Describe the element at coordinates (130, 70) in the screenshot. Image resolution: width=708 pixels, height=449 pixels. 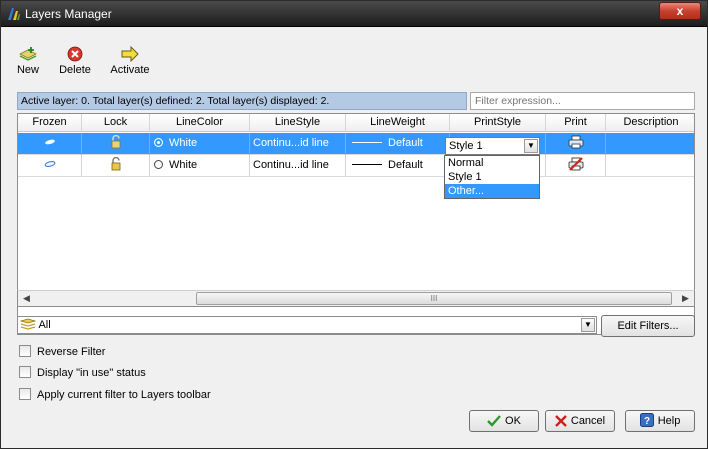
I see `activate-label: Activate` at that location.